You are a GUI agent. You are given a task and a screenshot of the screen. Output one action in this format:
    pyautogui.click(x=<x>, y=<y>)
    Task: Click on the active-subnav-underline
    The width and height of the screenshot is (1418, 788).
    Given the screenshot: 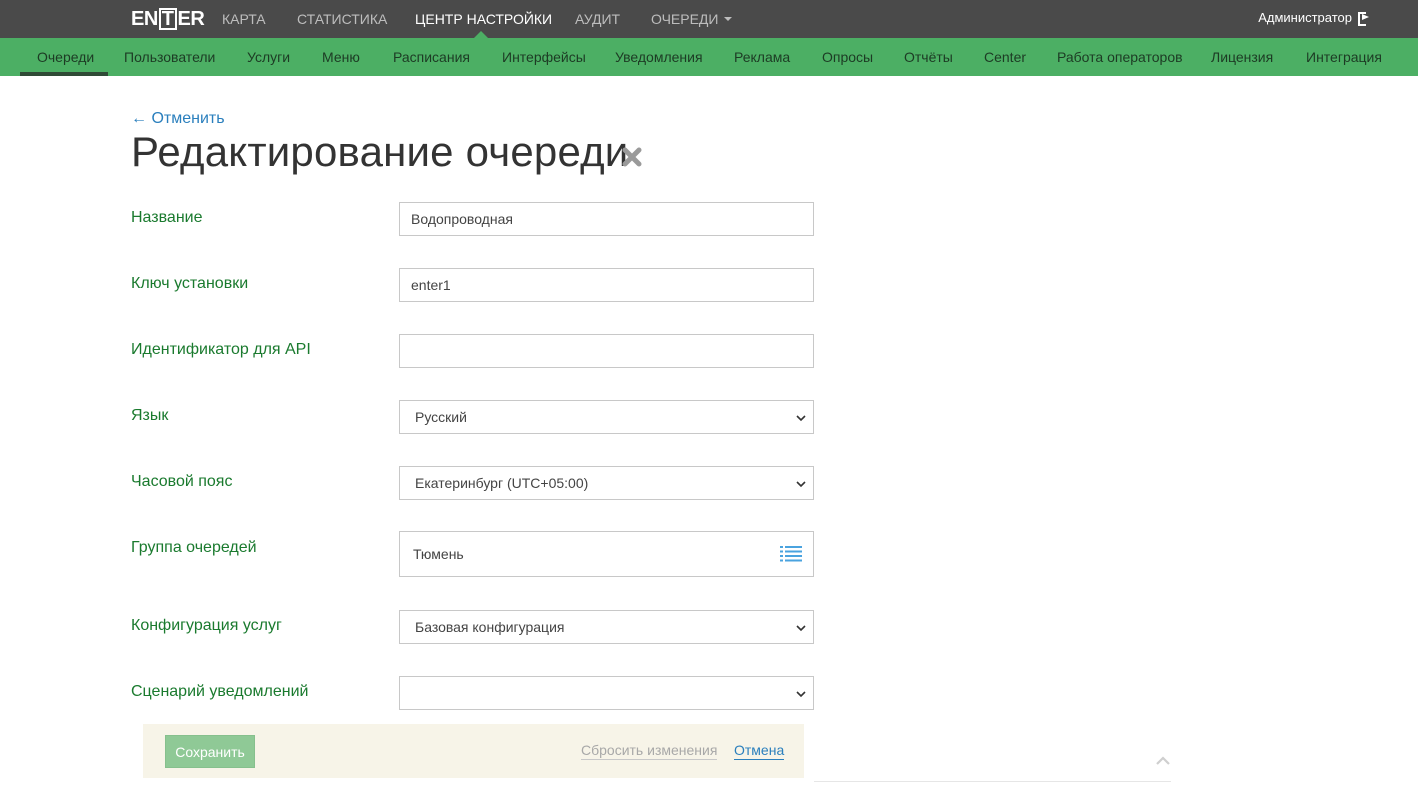 What is the action you would take?
    pyautogui.click(x=64, y=74)
    